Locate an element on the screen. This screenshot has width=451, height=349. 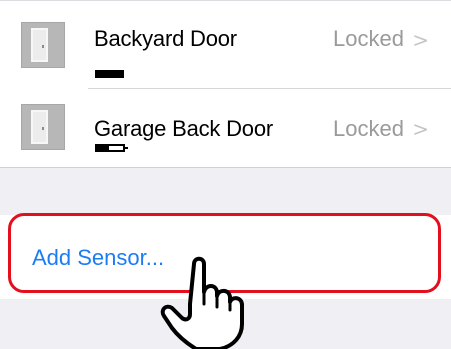
hand-pointer-icon is located at coordinates (202, 302).